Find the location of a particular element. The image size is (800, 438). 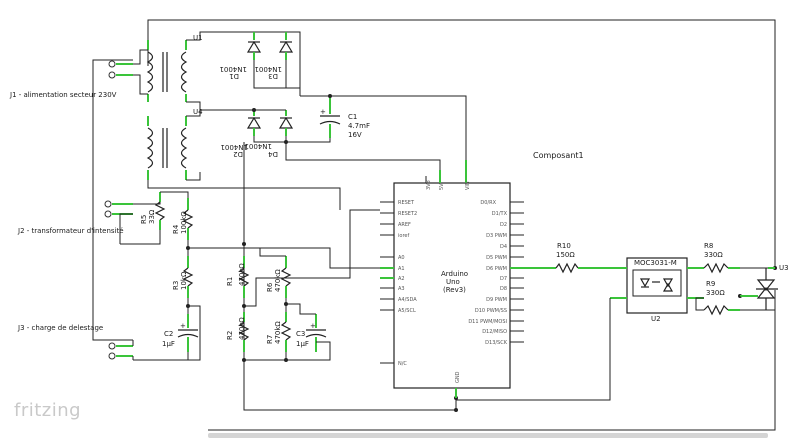

diode-d4-value: 1N4001 is located at coordinates (258, 146).